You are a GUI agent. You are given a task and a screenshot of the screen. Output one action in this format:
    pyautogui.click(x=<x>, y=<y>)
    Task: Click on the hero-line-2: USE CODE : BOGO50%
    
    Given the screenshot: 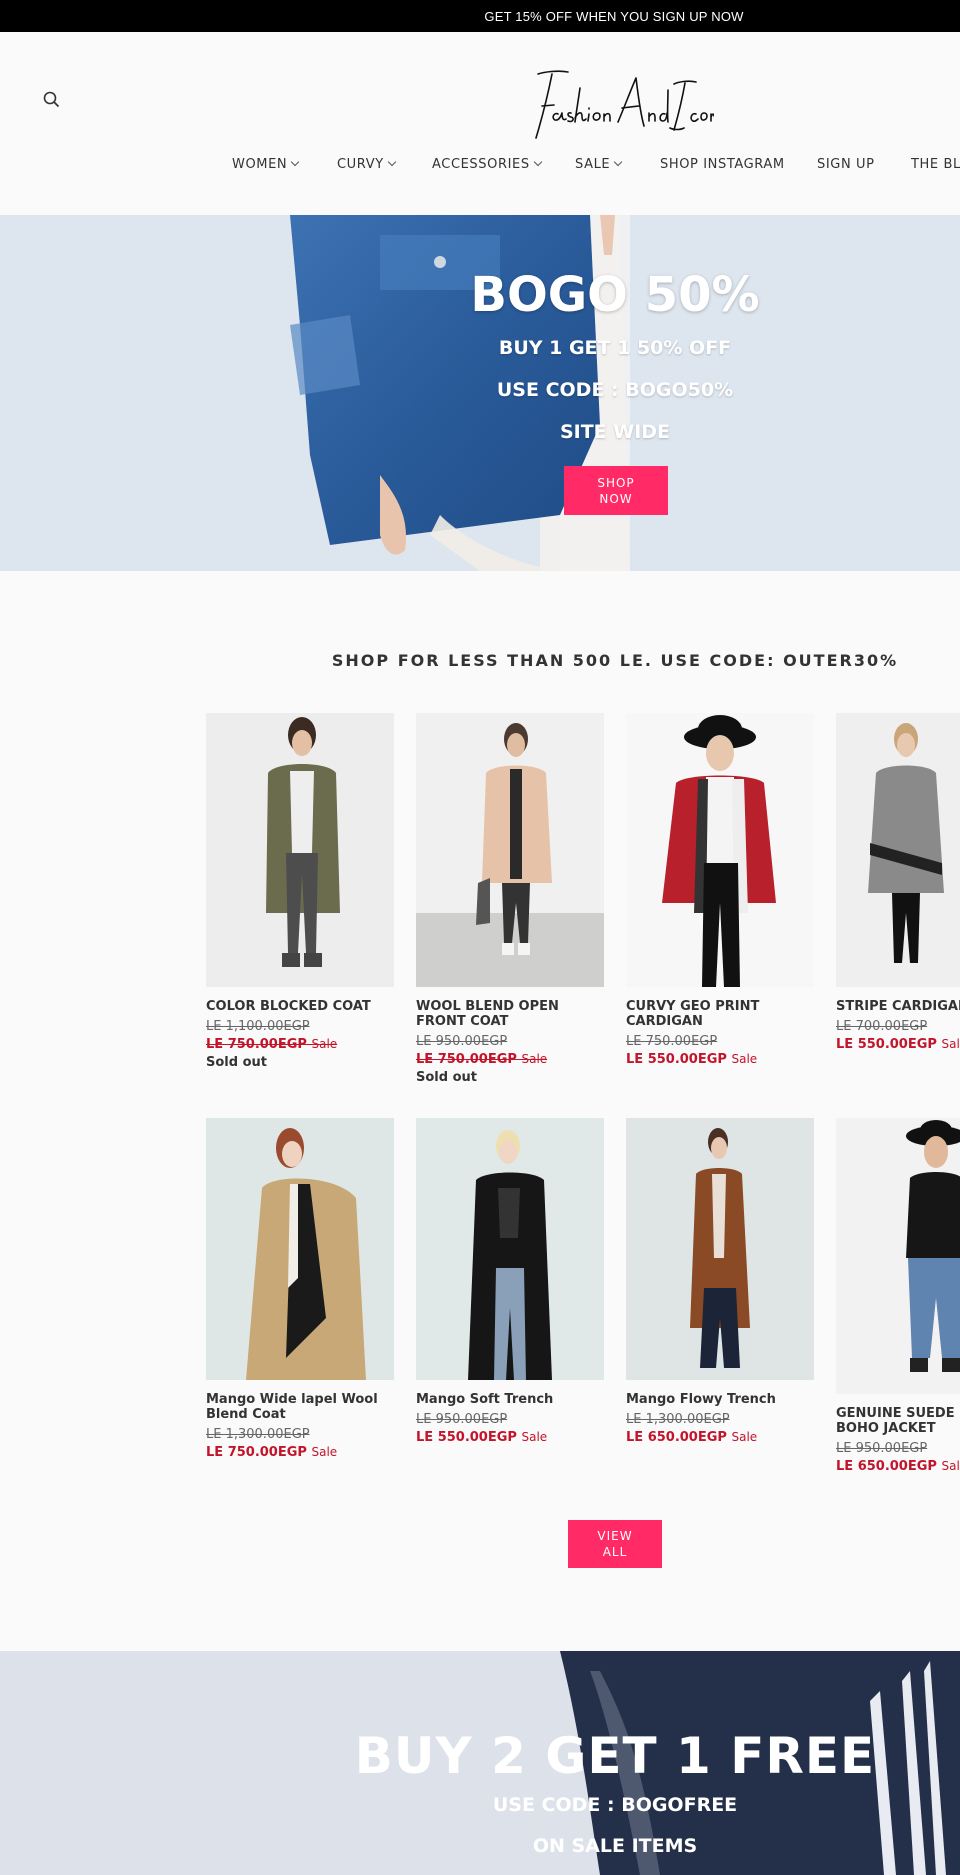 What is the action you would take?
    pyautogui.click(x=615, y=390)
    